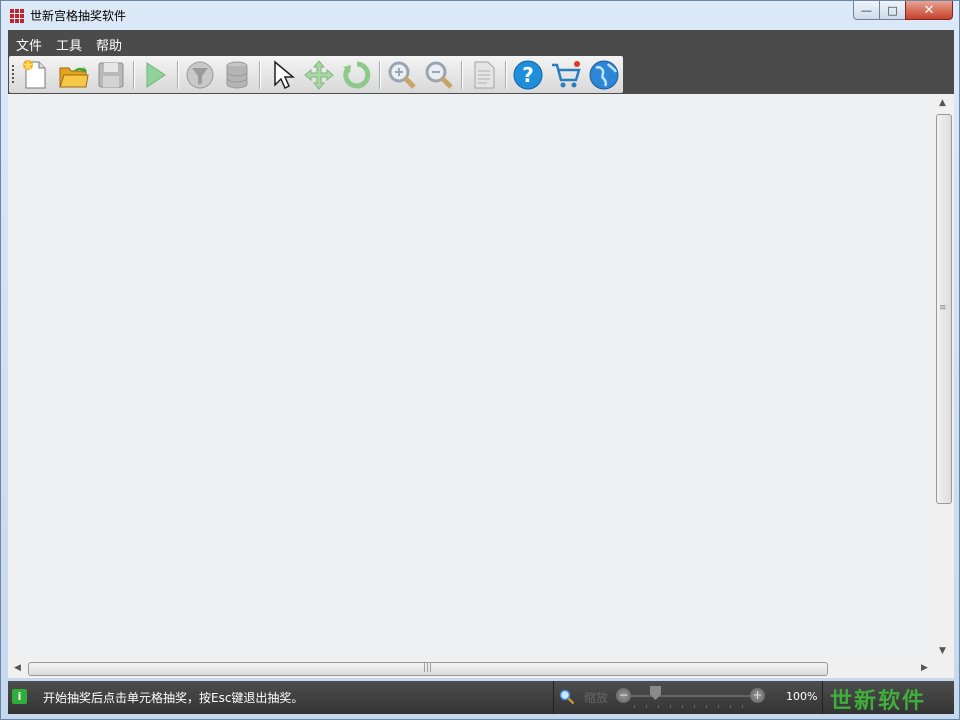 The width and height of the screenshot is (960, 720). What do you see at coordinates (757, 695) in the screenshot?
I see `zoom-plus-button: +` at bounding box center [757, 695].